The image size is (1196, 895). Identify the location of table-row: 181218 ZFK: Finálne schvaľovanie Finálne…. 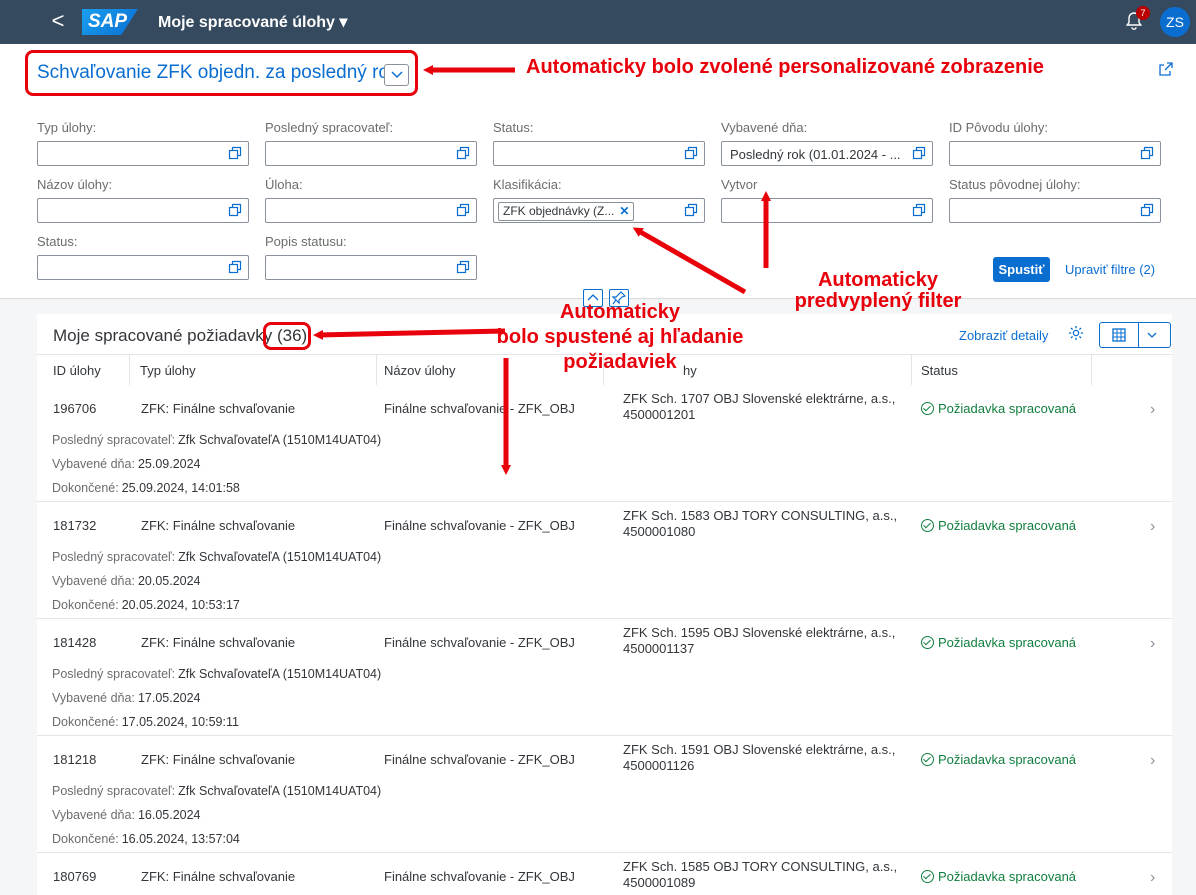
(604, 794).